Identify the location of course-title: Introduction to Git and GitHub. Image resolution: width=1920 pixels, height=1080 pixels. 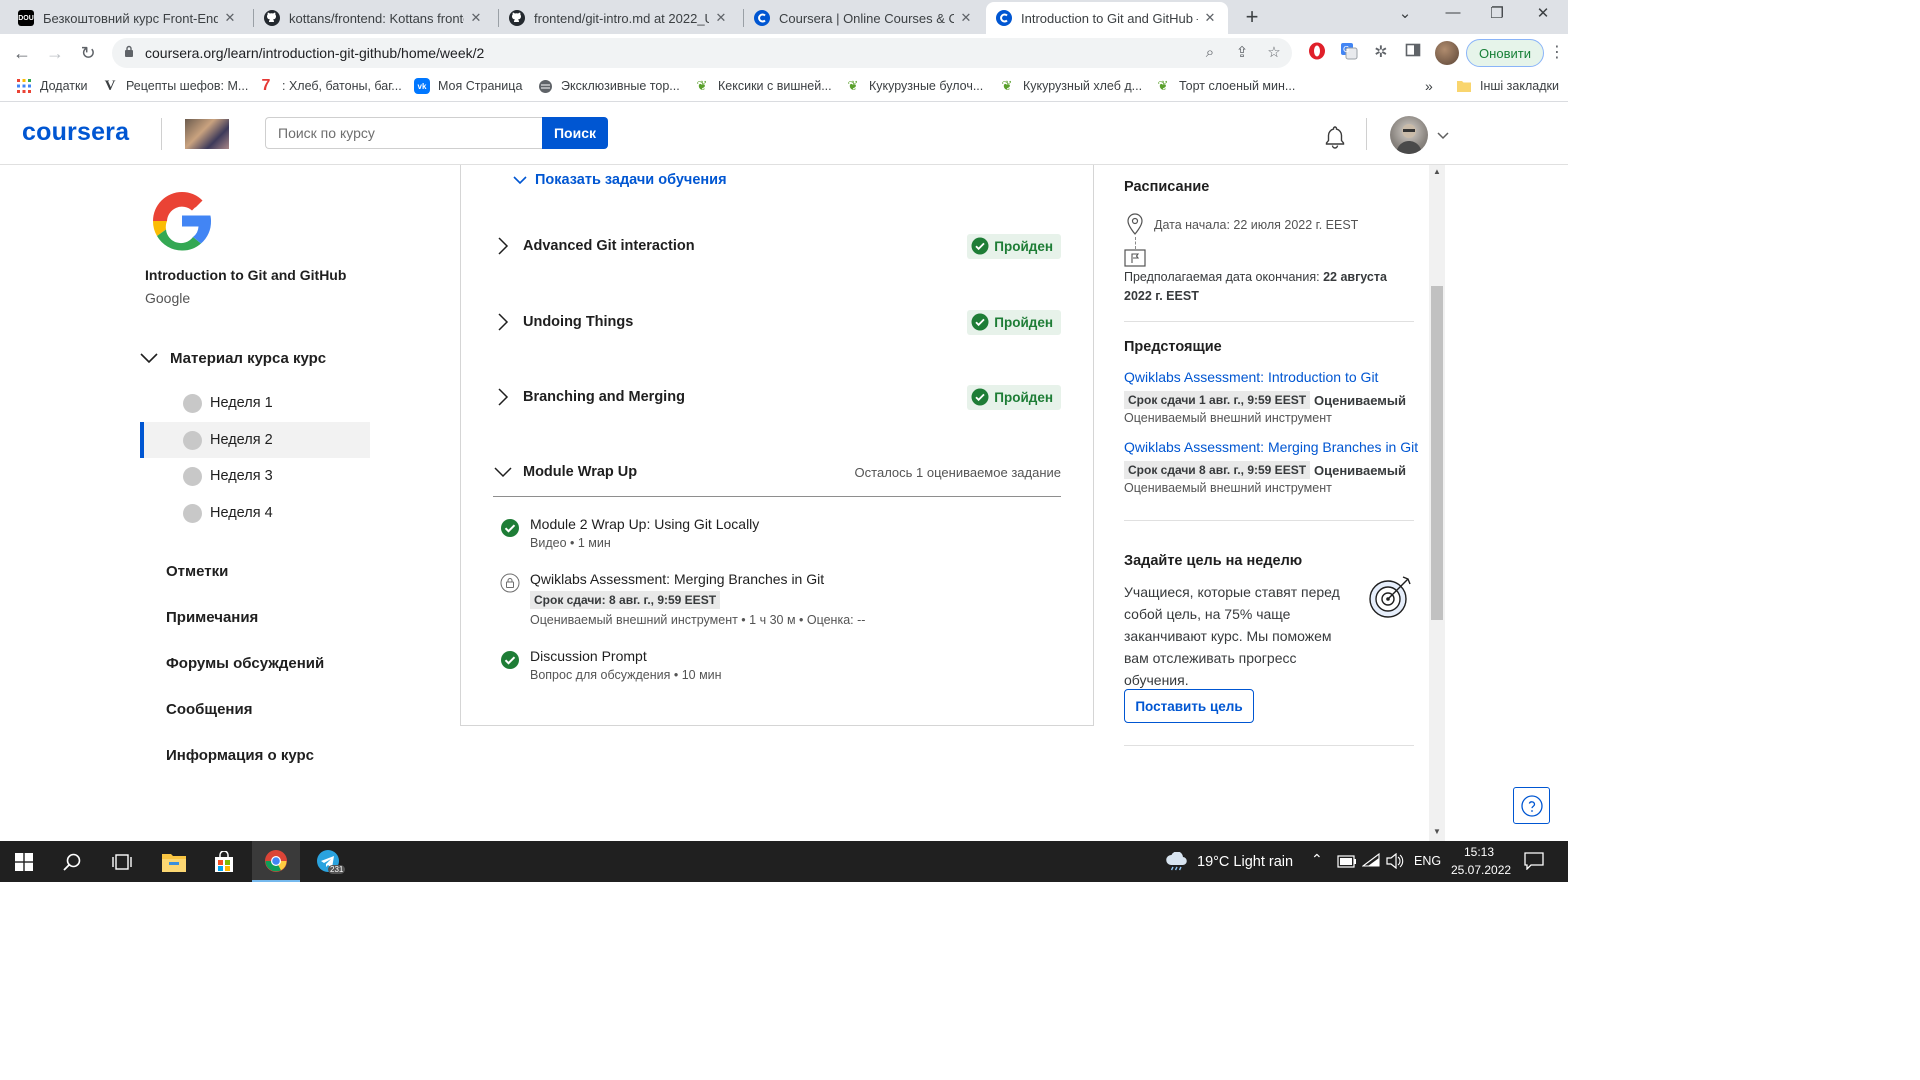
(245, 275).